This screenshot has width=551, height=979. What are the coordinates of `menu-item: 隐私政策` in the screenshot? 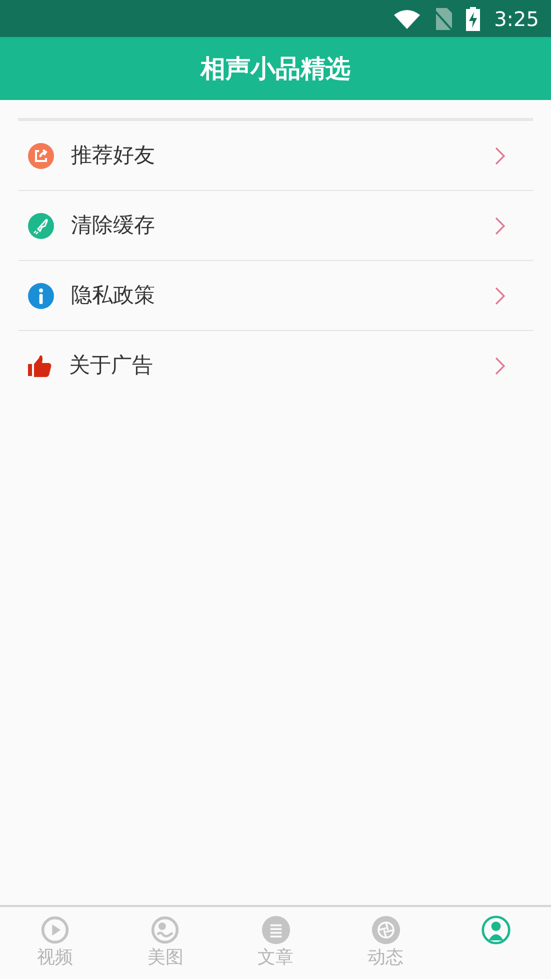 It's located at (275, 296).